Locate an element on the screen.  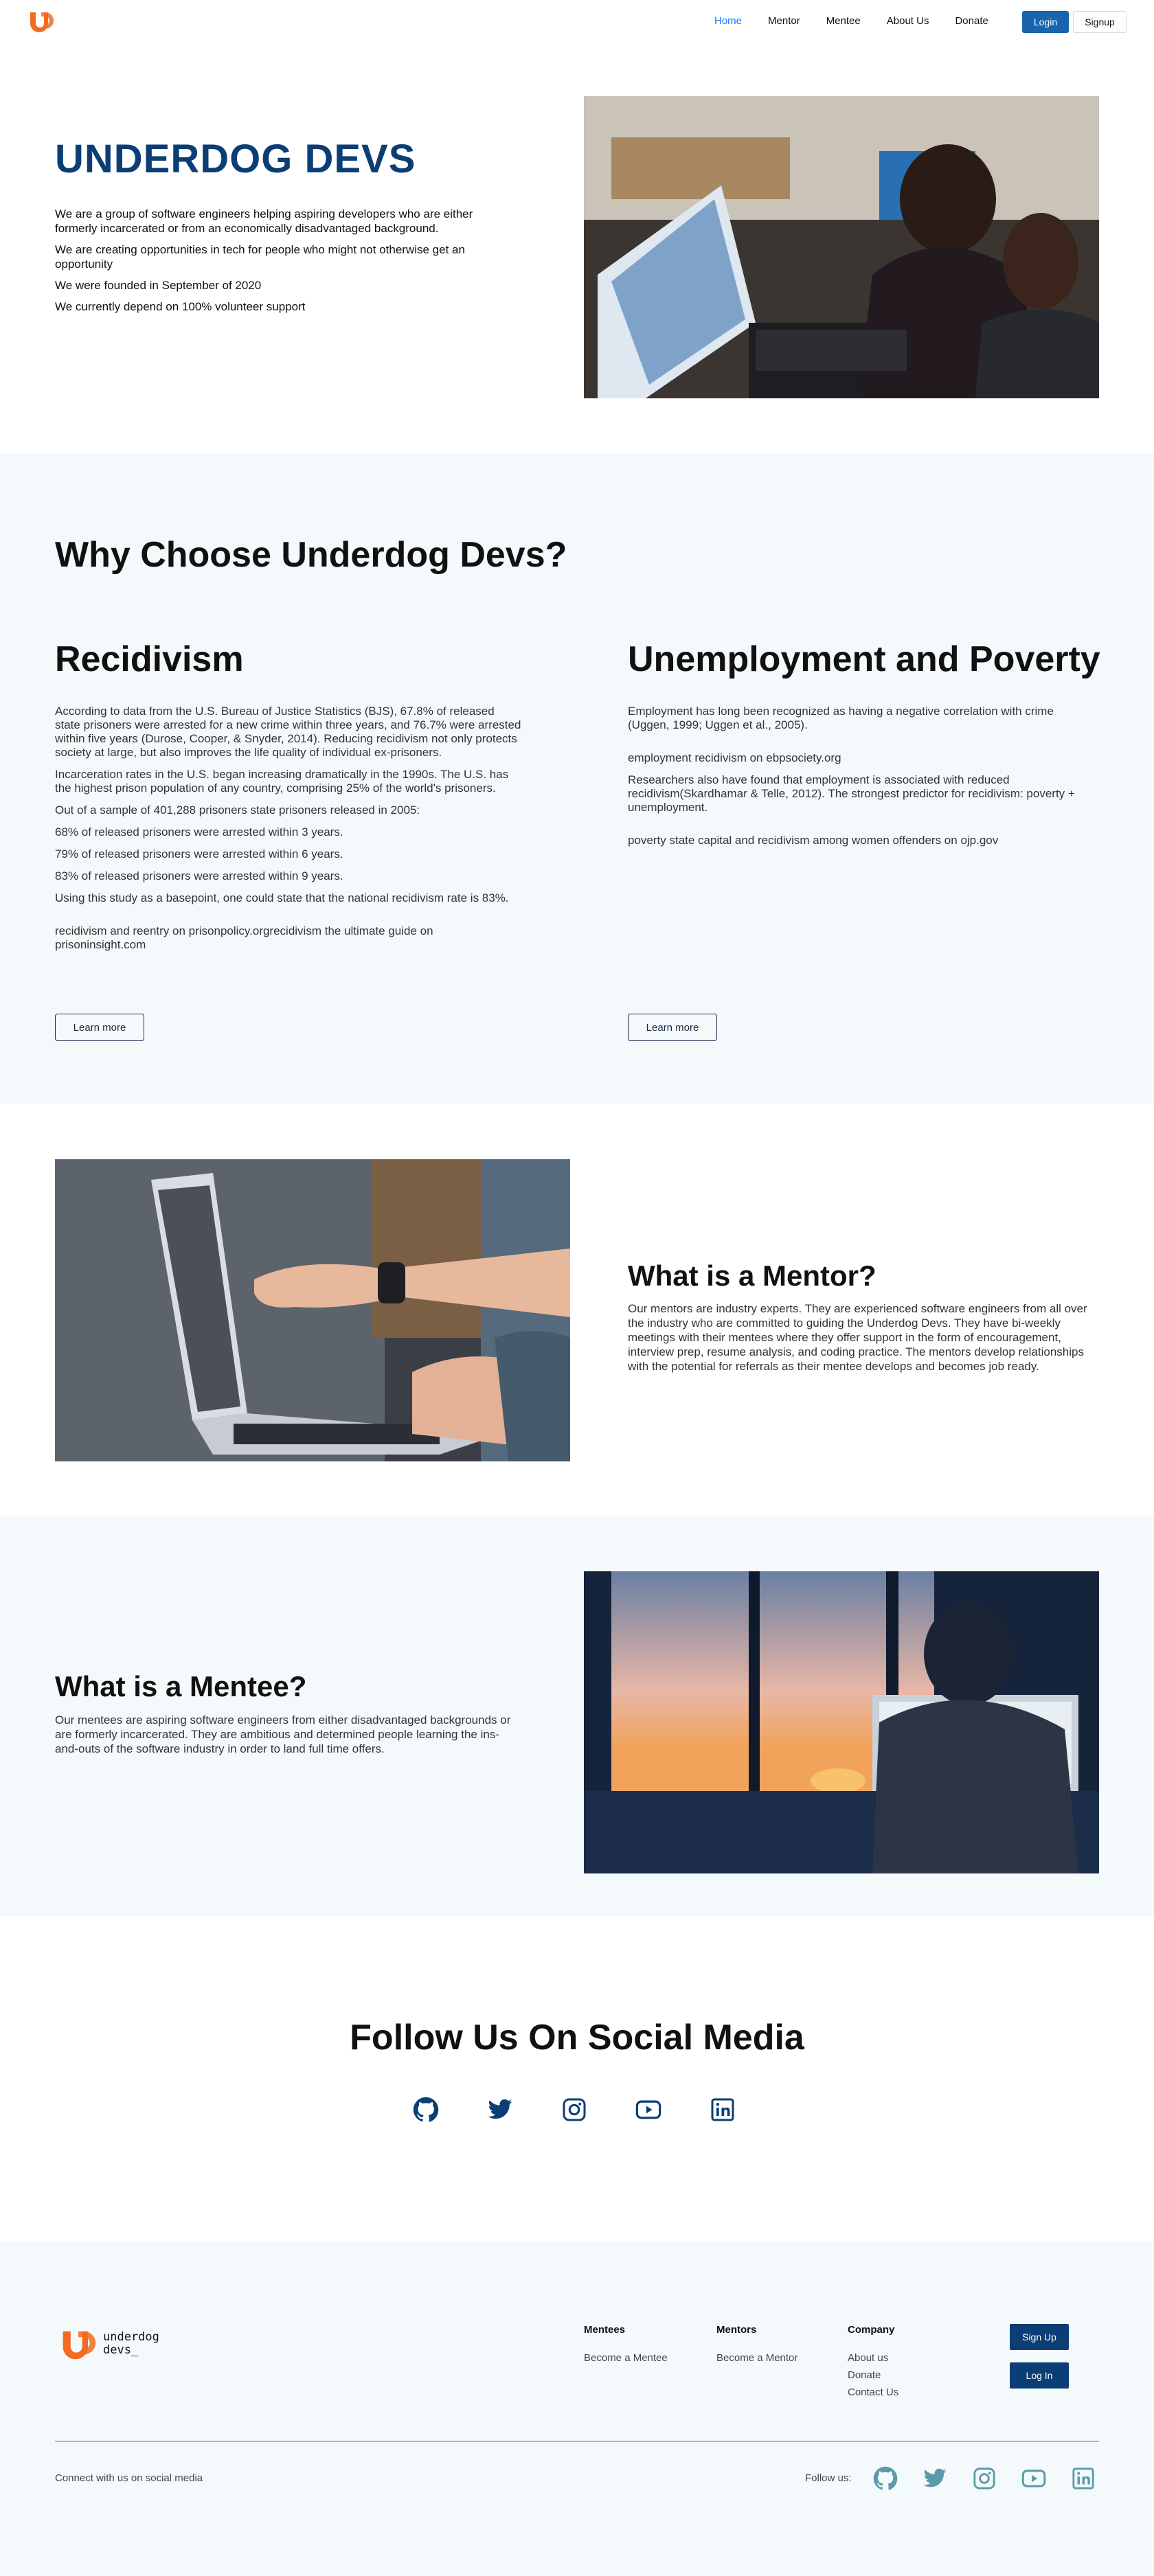
unemployment-title: Unemployment and Poverty is located at coordinates (864, 659).